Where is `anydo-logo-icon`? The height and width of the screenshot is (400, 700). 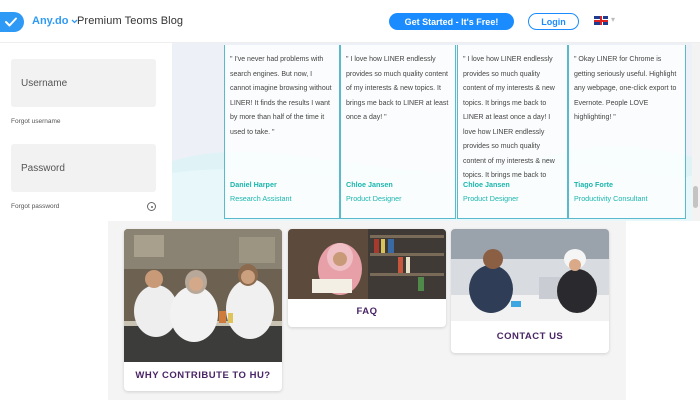
anydo-logo-icon is located at coordinates (12, 22).